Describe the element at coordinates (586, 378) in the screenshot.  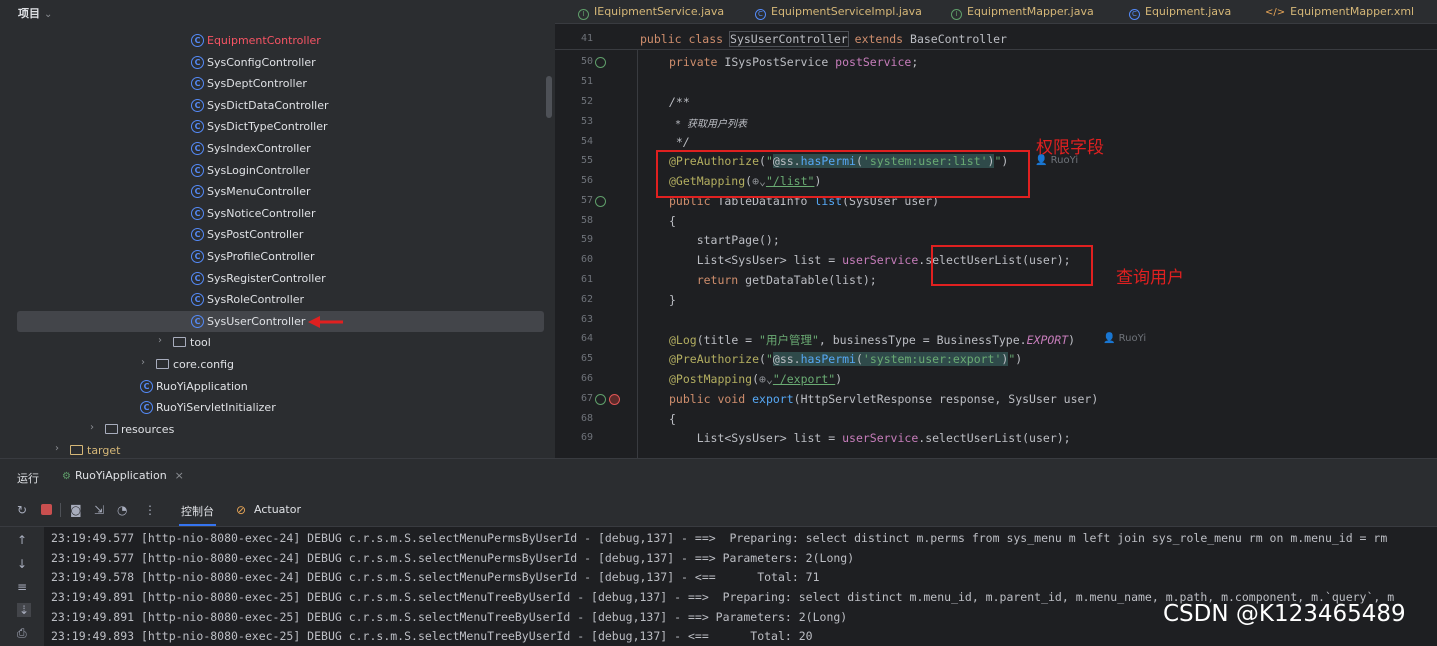
I see `line-number: 66` at that location.